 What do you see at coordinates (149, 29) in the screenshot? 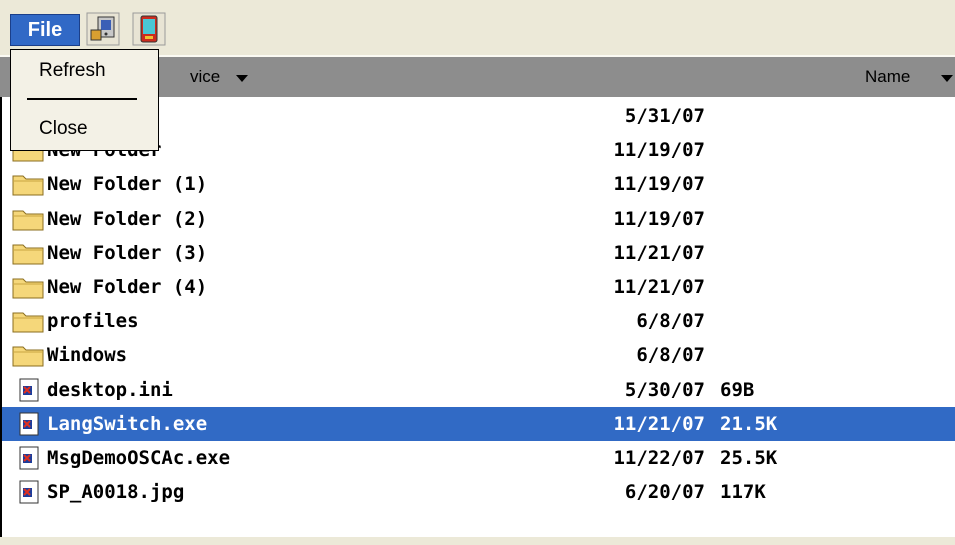
I see `pda-icon` at bounding box center [149, 29].